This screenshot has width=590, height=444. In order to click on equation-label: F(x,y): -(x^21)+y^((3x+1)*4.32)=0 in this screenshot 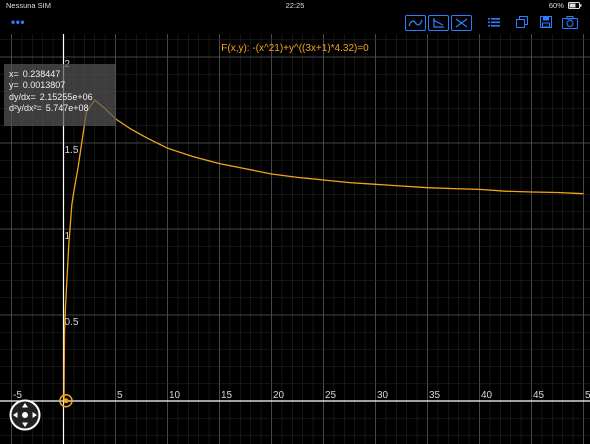, I will do `click(295, 48)`.